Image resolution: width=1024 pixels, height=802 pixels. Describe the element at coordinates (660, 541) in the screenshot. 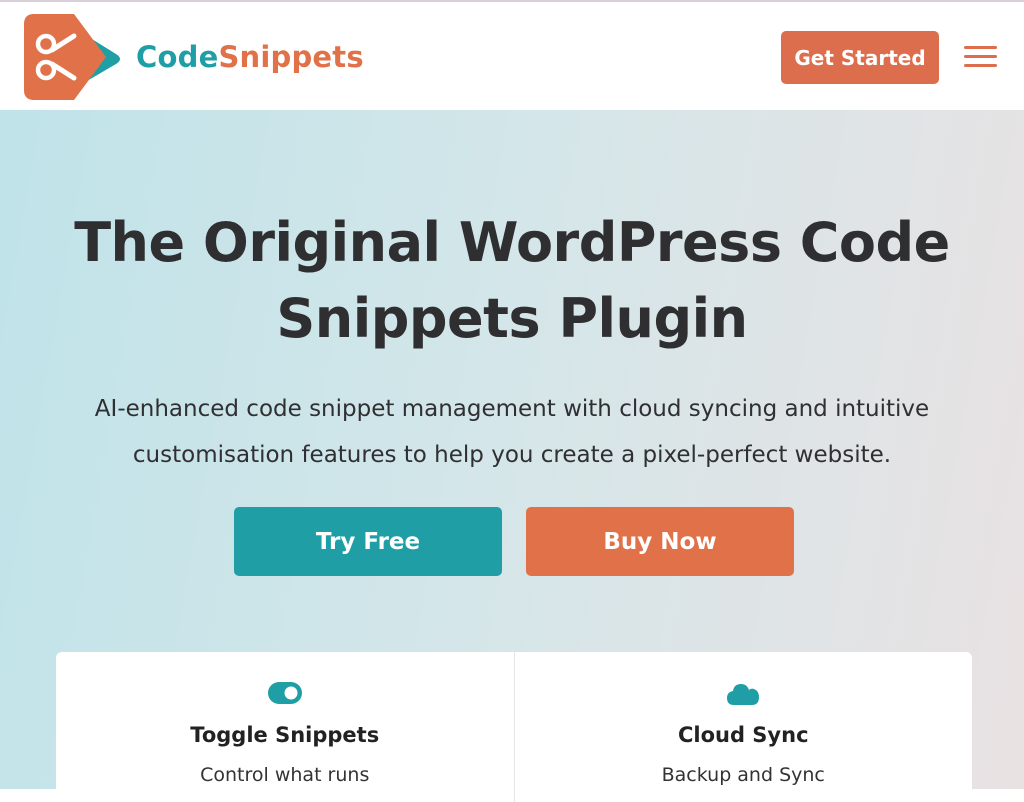

I see `buy-now-button: Buy Now` at that location.